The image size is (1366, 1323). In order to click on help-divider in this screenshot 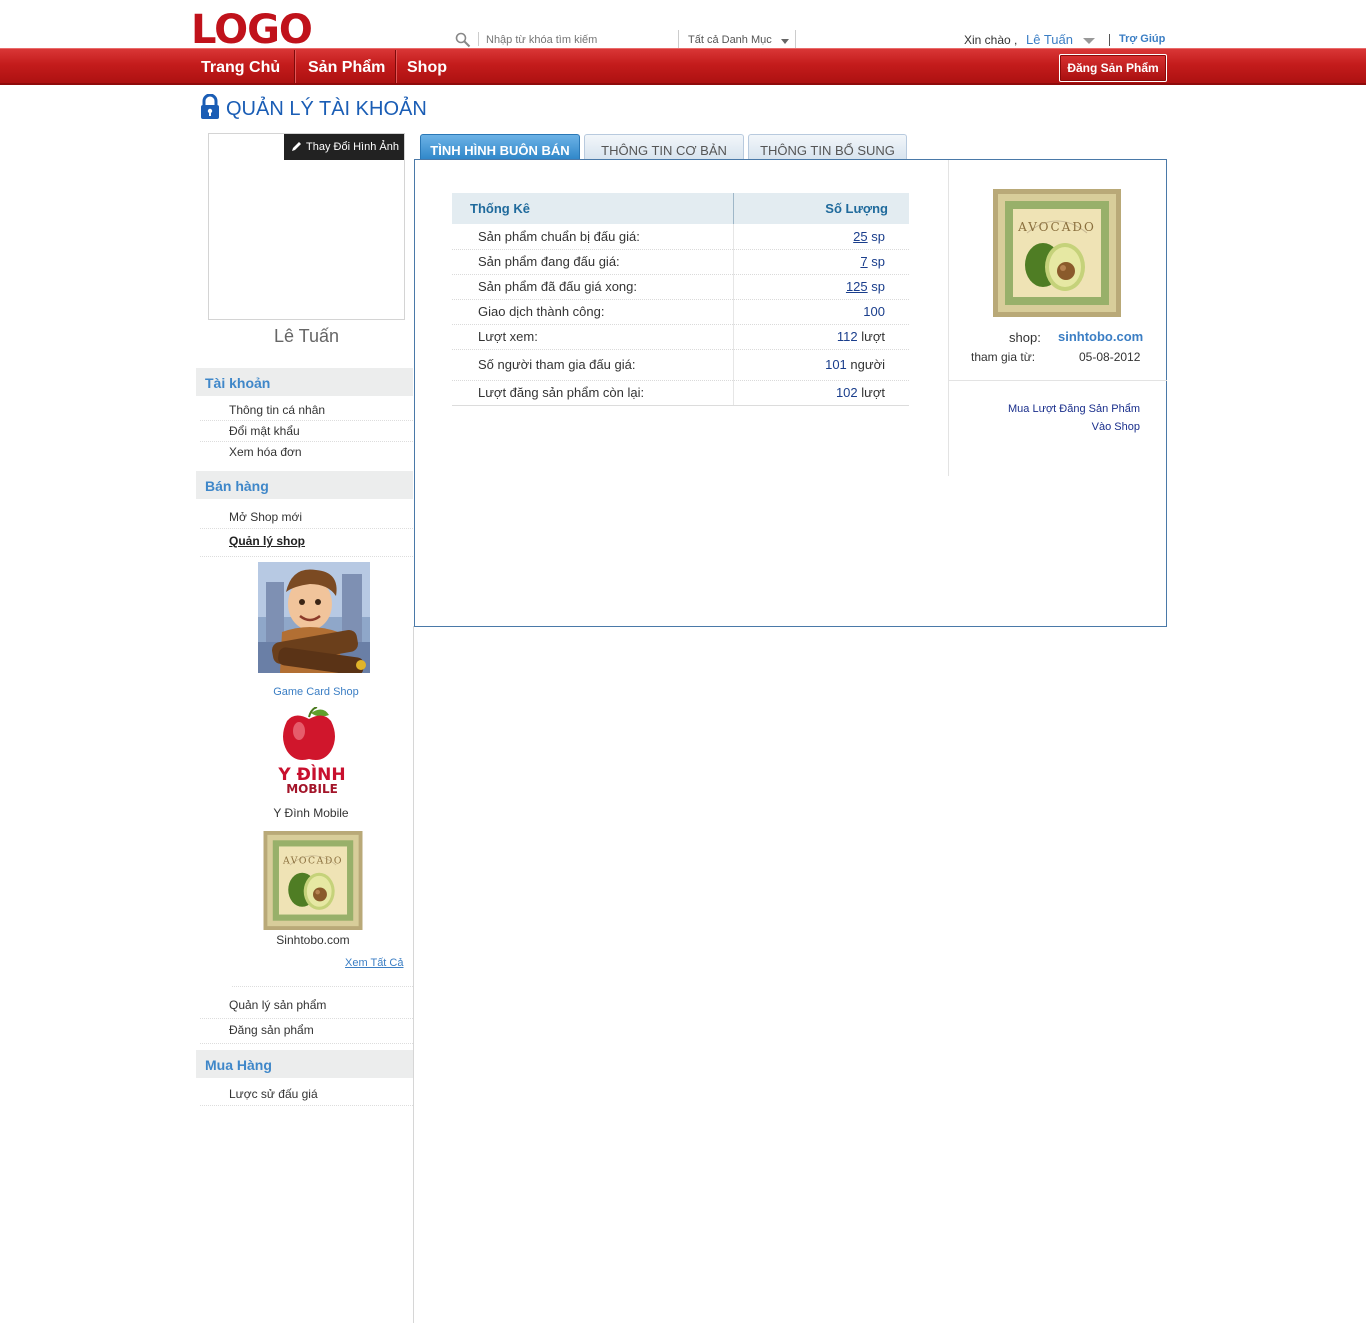, I will do `click(1109, 40)`.